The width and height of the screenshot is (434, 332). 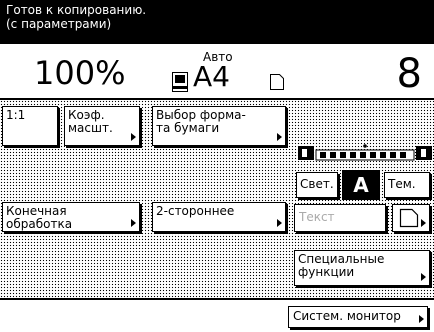 What do you see at coordinates (340, 218) in the screenshot?
I see `image-mode-text-button: Текст` at bounding box center [340, 218].